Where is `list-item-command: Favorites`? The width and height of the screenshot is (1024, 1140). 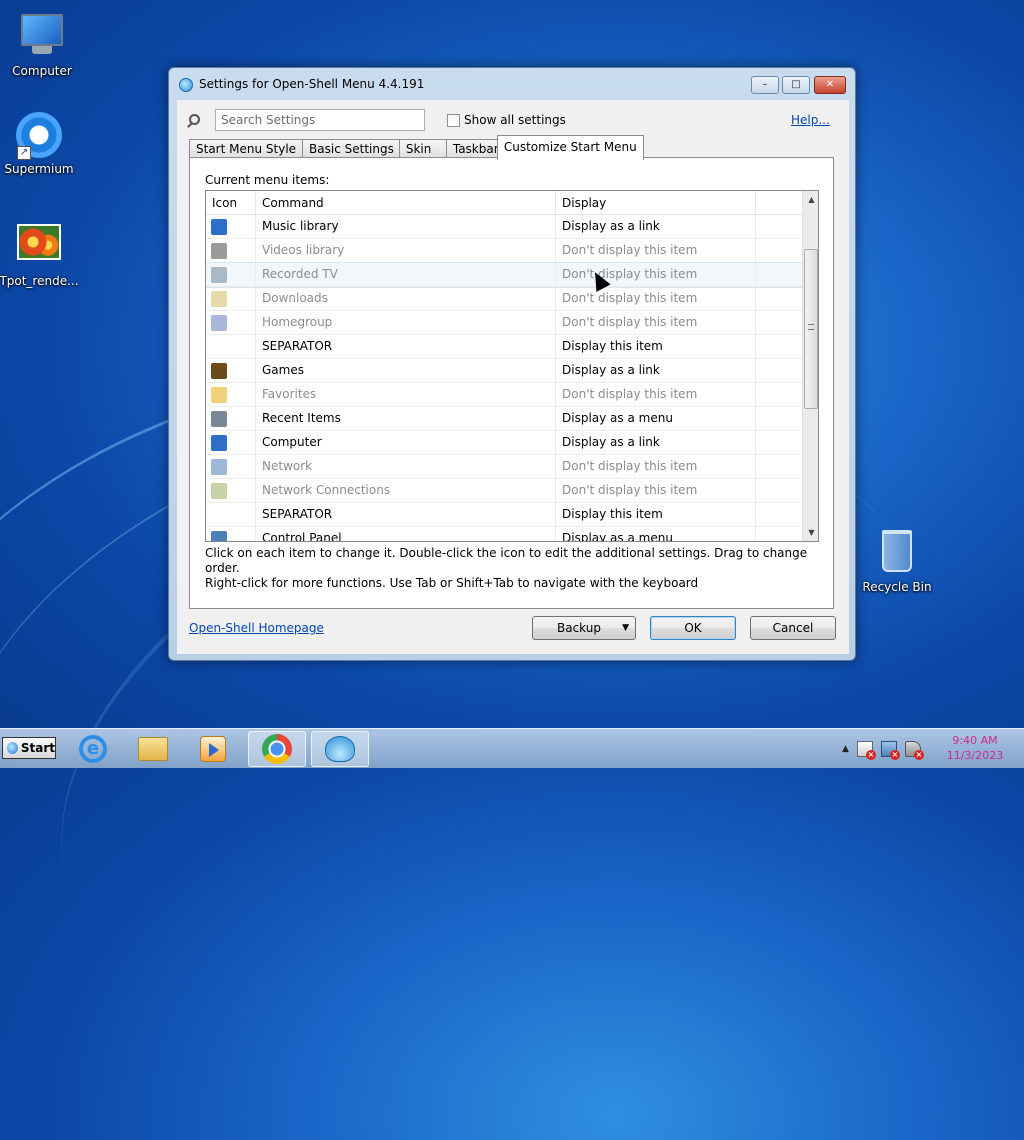
list-item-command: Favorites is located at coordinates (406, 394).